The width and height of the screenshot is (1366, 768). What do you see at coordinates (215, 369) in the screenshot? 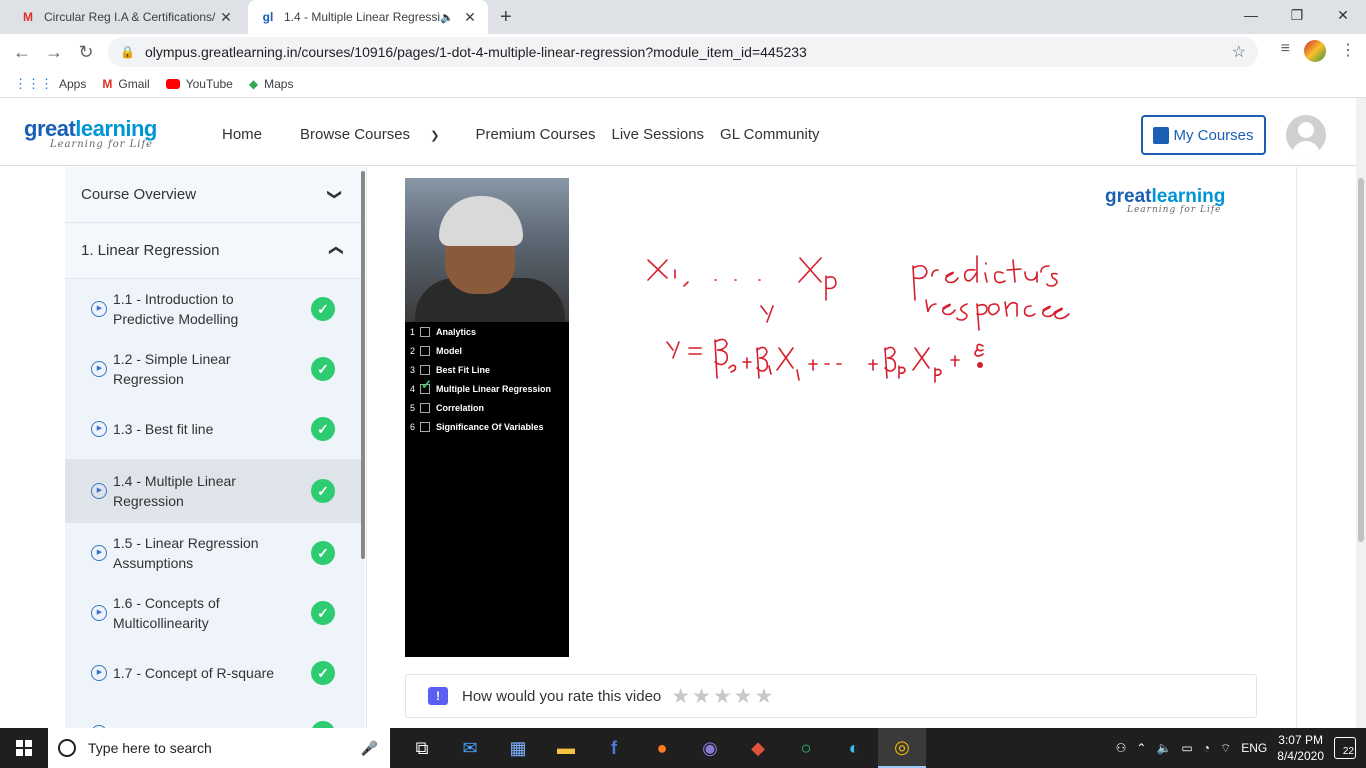
I see `sidebar-lesson-item: ▶ 1.2 - Simple Linear Regression ✓` at bounding box center [215, 369].